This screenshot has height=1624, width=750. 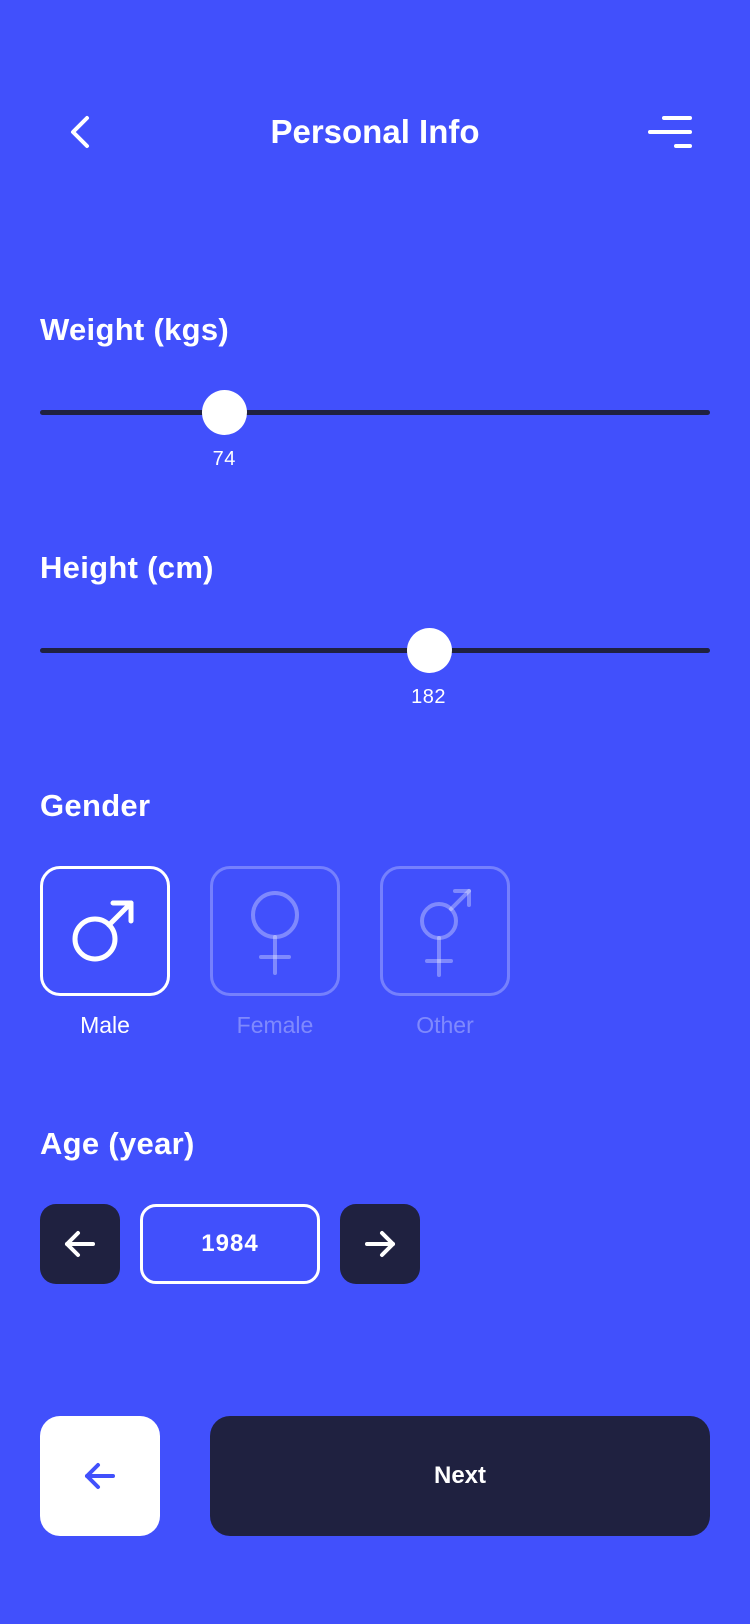 I want to click on gender-option-other: Other, so click(x=445, y=952).